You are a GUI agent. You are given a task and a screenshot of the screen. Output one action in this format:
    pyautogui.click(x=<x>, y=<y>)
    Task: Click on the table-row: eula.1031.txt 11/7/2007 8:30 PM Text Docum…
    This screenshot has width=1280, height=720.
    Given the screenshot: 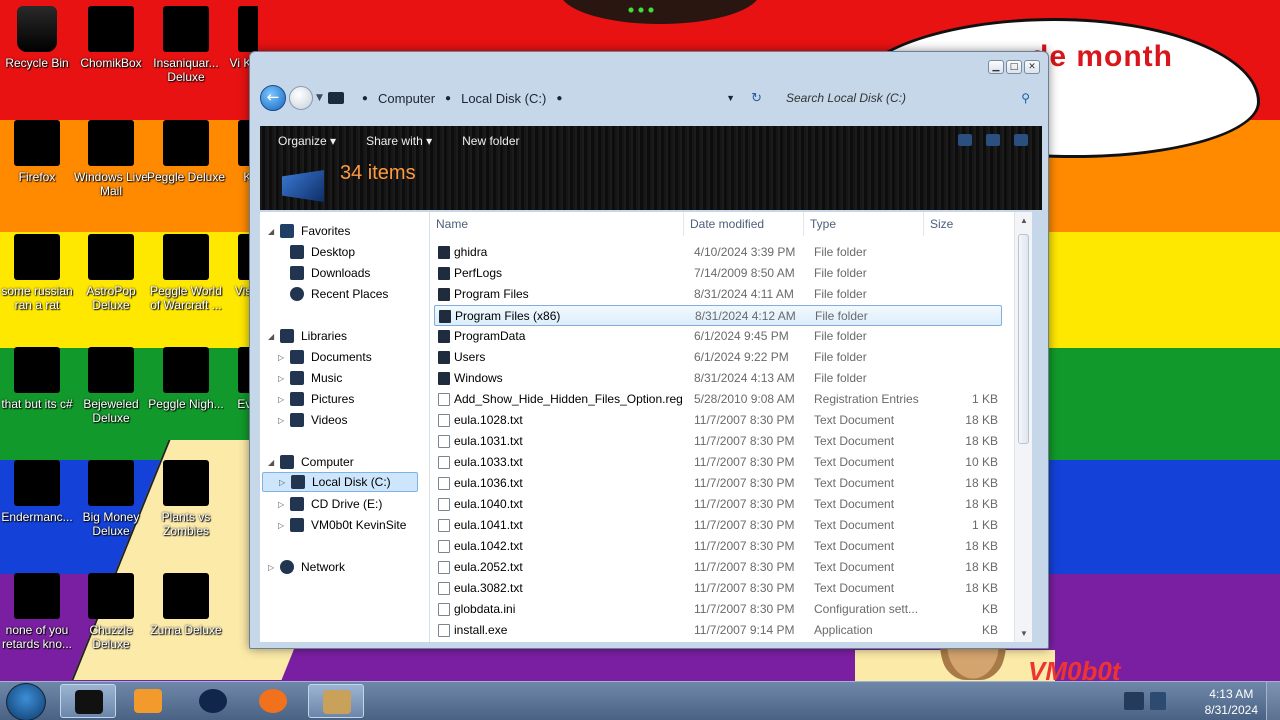 What is the action you would take?
    pyautogui.click(x=718, y=441)
    